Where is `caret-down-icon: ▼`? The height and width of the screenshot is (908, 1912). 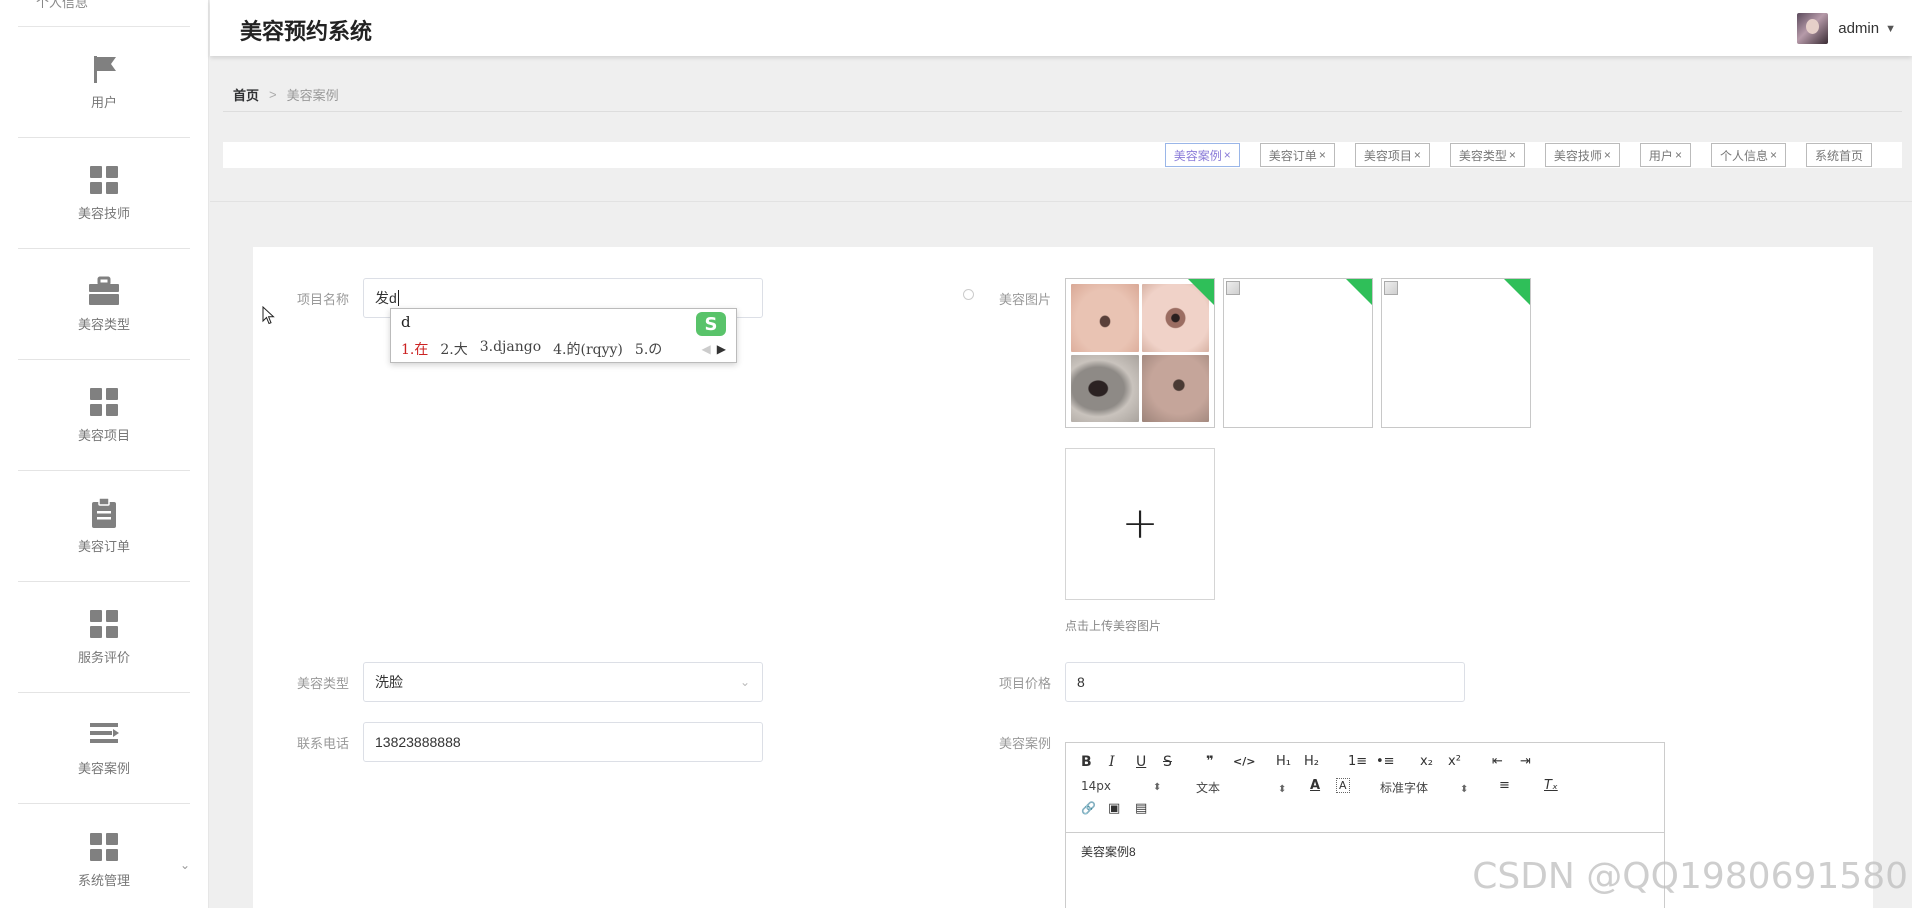
caret-down-icon: ▼ is located at coordinates (1890, 29).